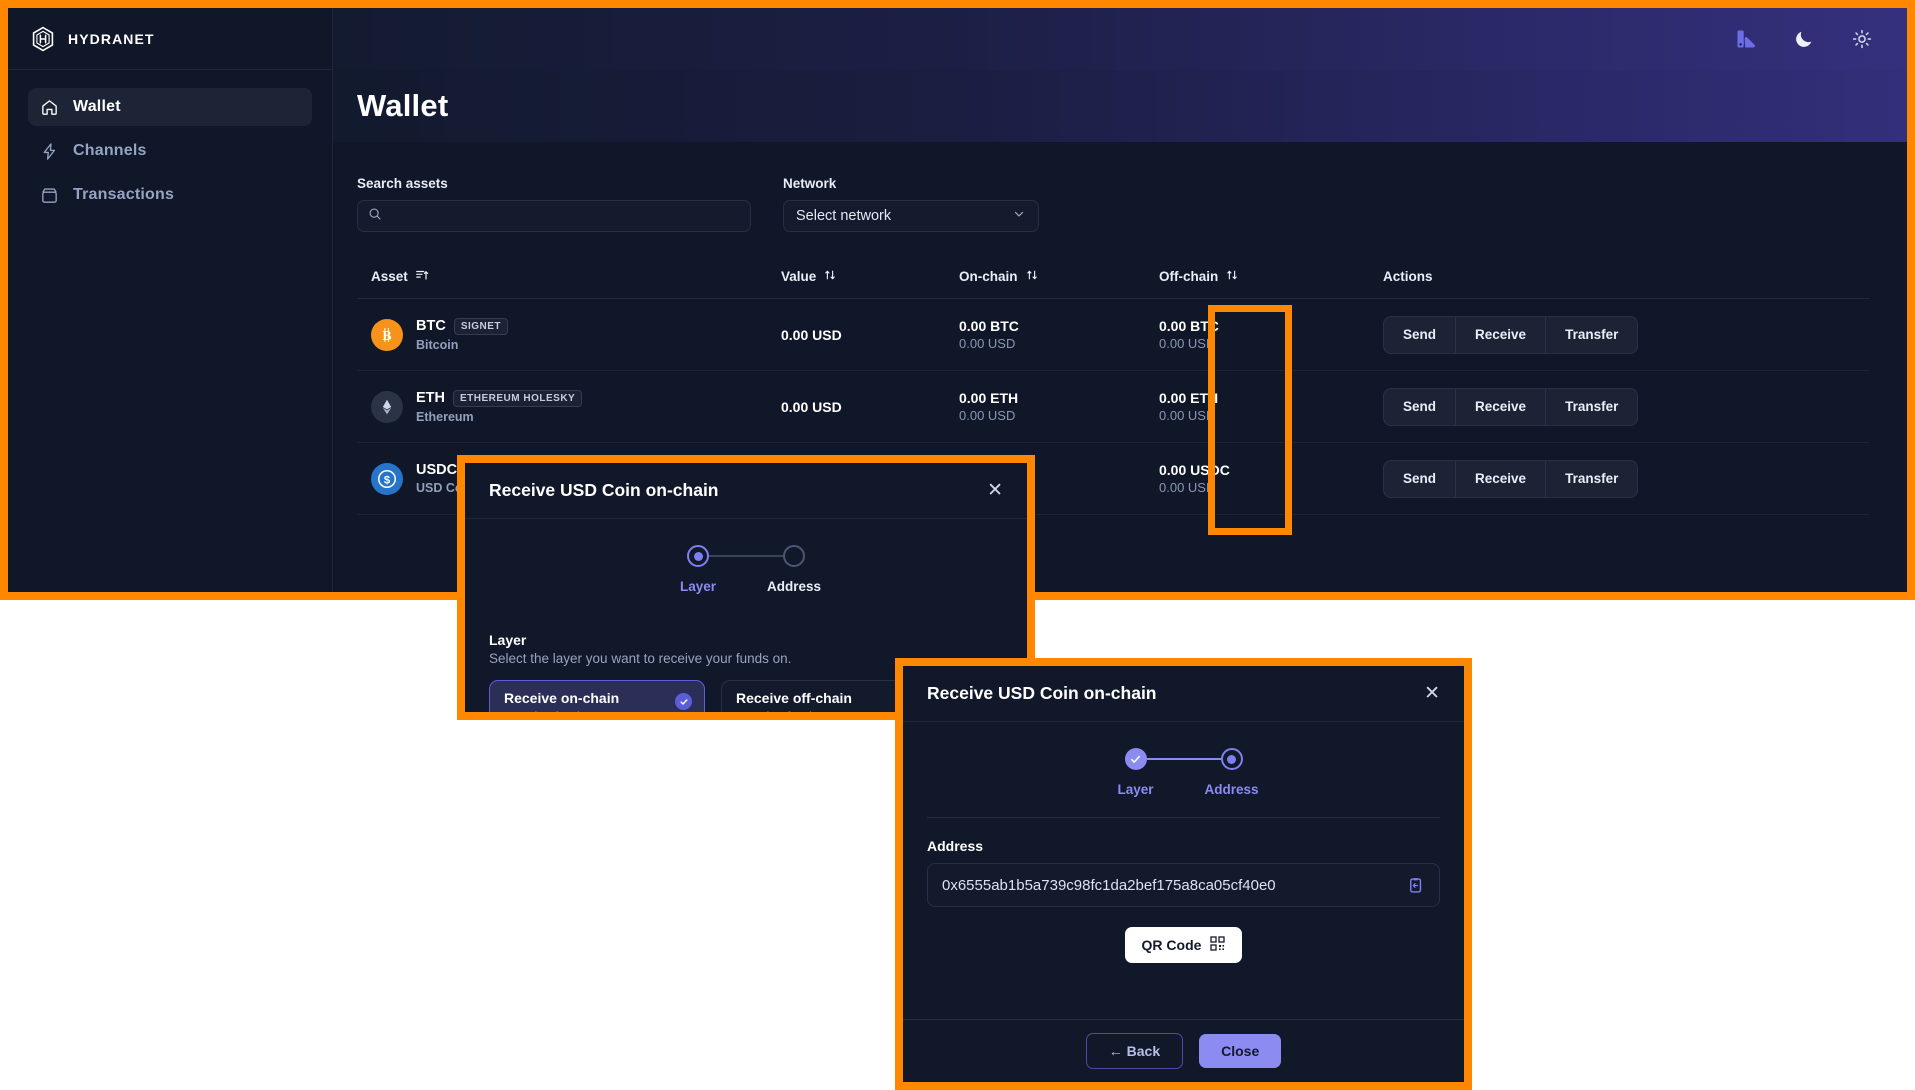  What do you see at coordinates (576, 334) in the screenshot?
I see `asset-cell: B BTC SIGNET Bitcoin` at bounding box center [576, 334].